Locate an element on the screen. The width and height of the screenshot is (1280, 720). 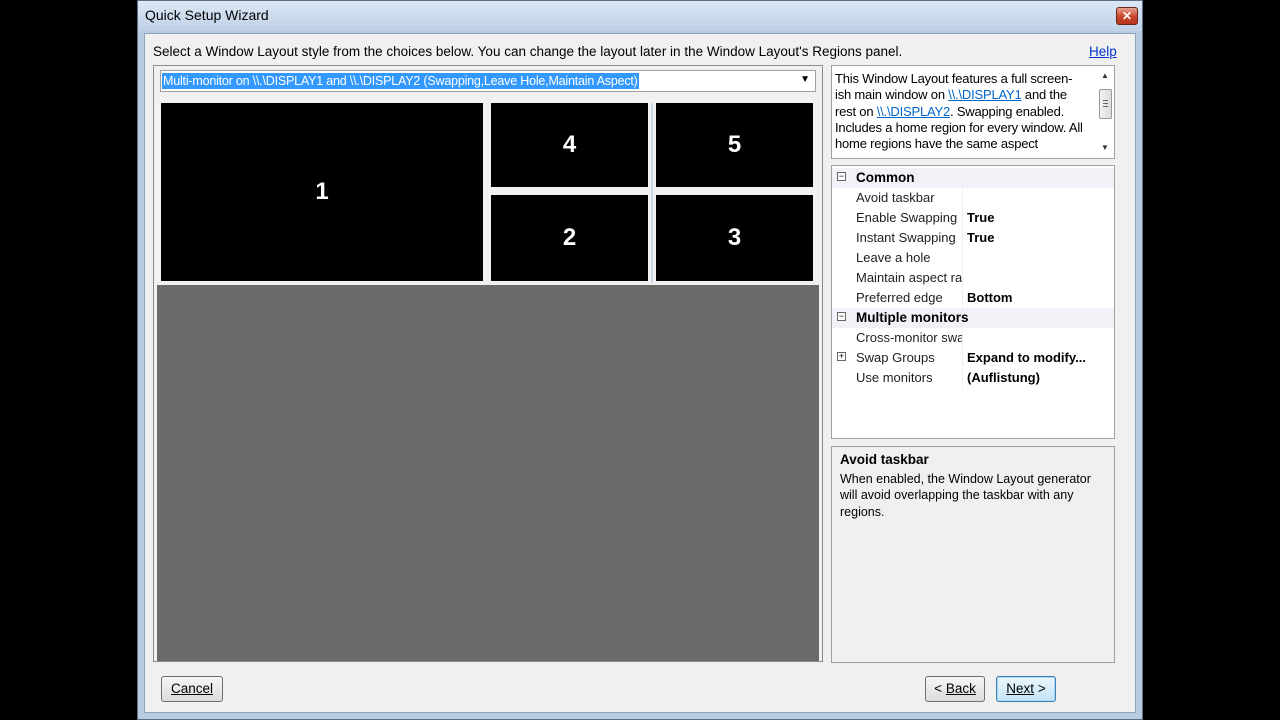
region-4: 4 is located at coordinates (569, 145).